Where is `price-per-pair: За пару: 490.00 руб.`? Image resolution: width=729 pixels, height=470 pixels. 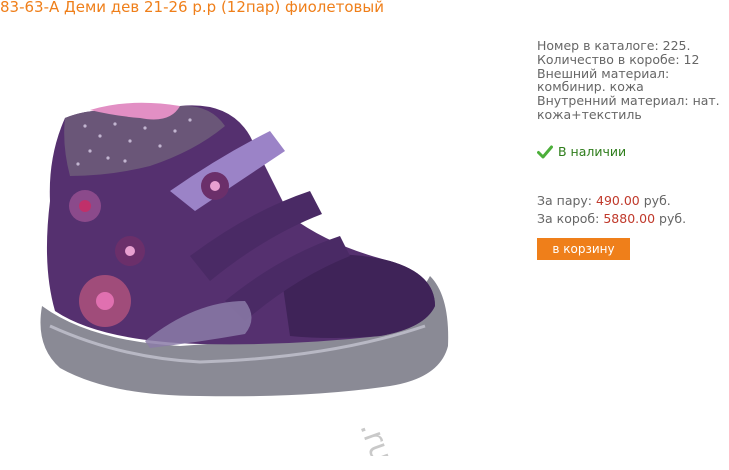 price-per-pair: За пару: 490.00 руб. is located at coordinates (604, 200).